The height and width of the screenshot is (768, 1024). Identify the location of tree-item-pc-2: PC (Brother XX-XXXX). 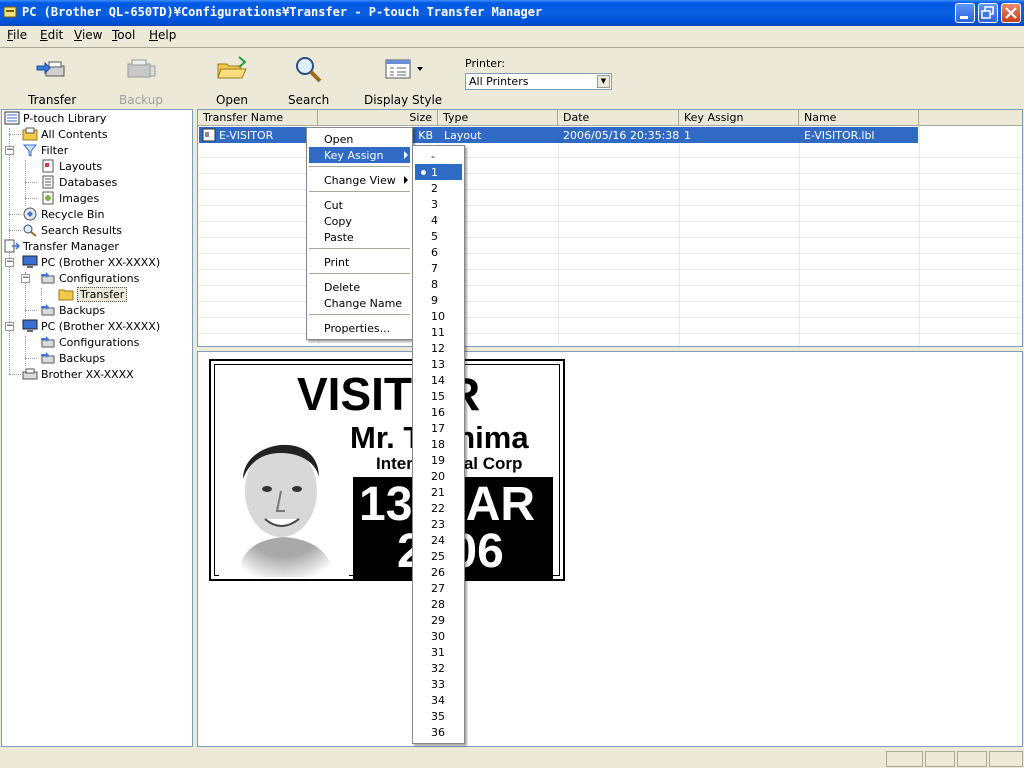
(91, 326).